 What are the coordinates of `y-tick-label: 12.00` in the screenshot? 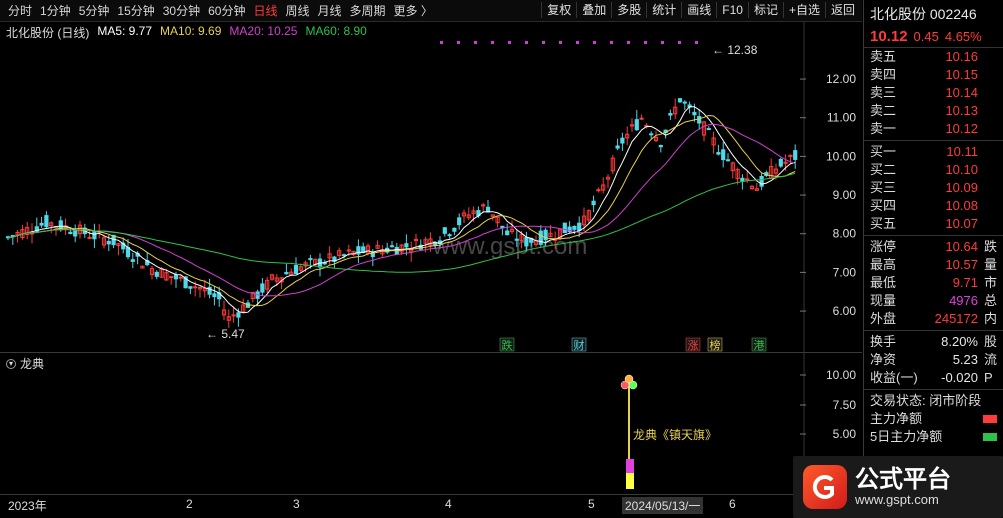 It's located at (841, 79).